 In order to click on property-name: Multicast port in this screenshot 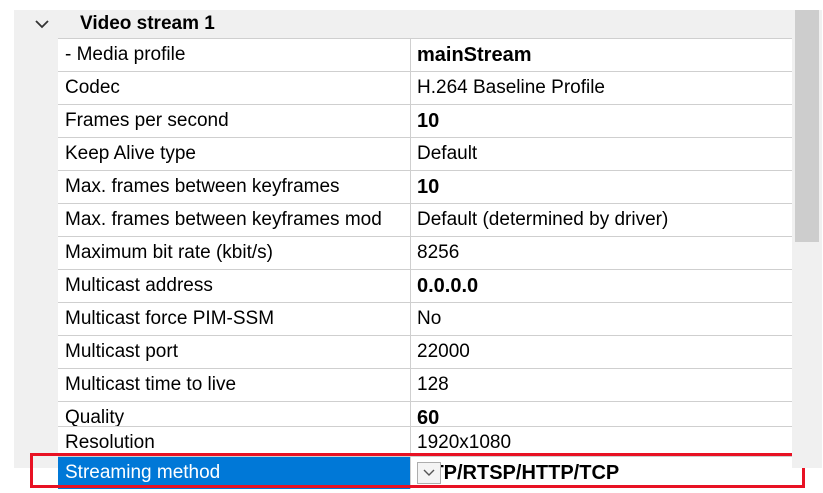, I will do `click(121, 351)`.